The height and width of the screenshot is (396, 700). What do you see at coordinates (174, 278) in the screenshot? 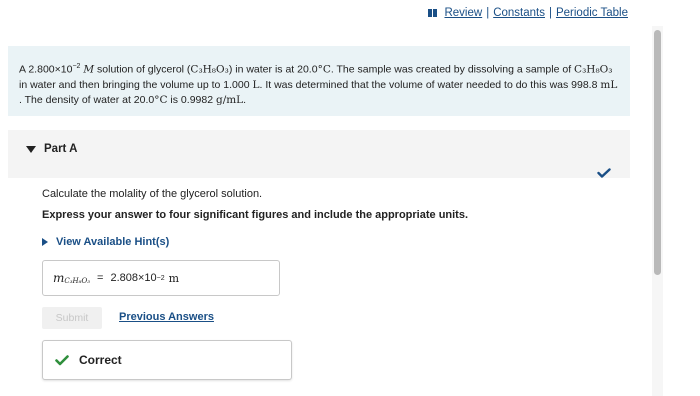
I see `answer-unit: m` at bounding box center [174, 278].